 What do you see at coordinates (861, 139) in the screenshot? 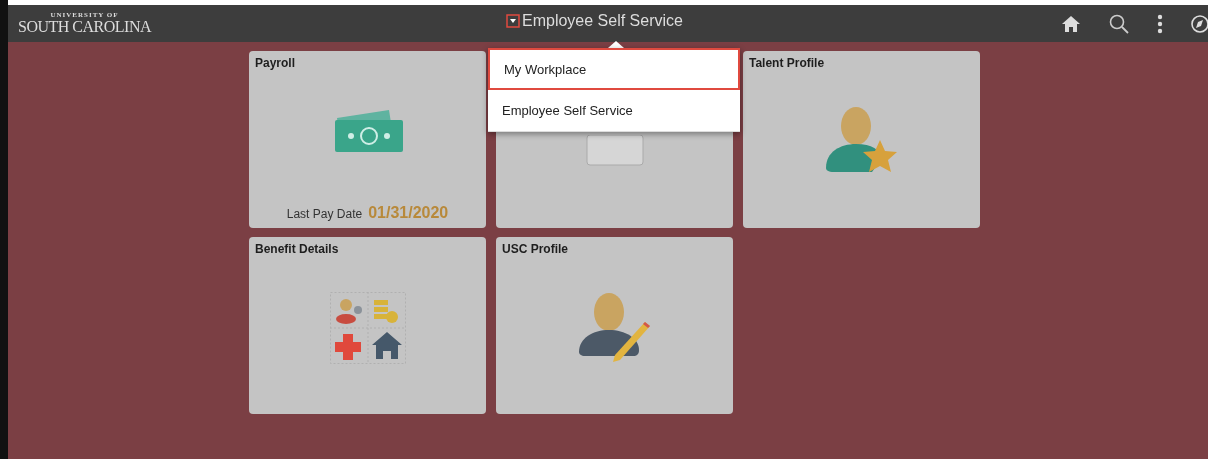
I see `tile: Talent Profile` at bounding box center [861, 139].